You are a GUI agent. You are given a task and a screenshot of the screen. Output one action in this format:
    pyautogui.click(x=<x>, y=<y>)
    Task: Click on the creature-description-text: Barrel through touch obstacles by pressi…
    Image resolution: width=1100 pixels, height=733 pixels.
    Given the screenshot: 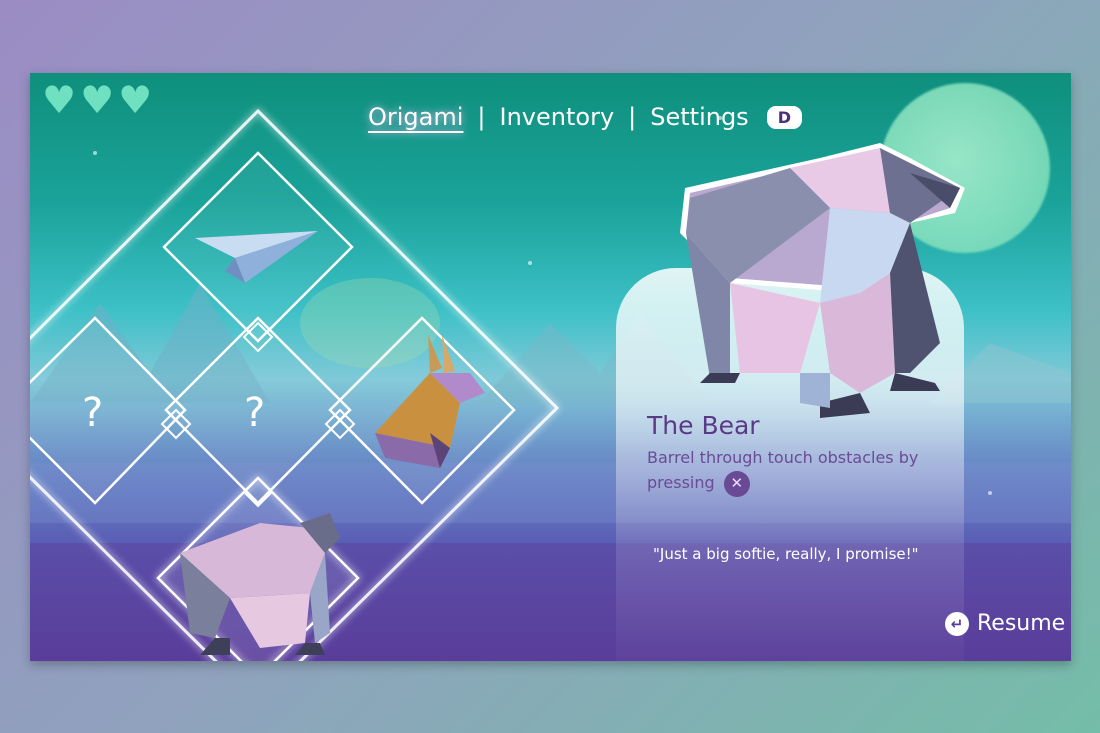 What is the action you would take?
    pyautogui.click(x=783, y=470)
    